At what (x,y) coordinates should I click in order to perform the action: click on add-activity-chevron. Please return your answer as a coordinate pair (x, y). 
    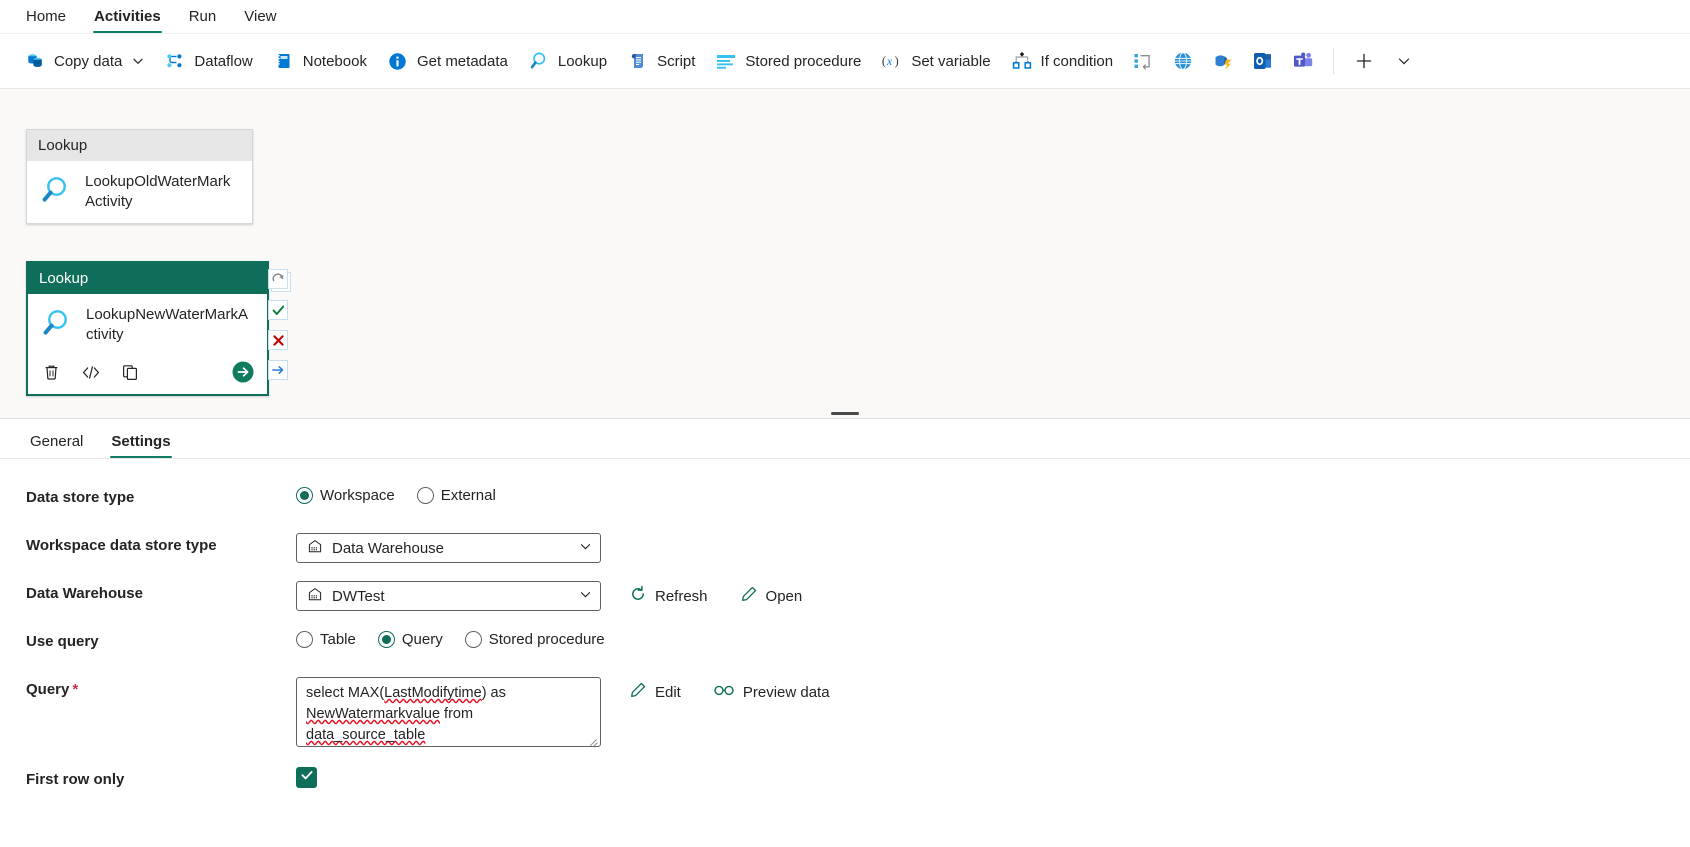
    Looking at the image, I should click on (1404, 61).